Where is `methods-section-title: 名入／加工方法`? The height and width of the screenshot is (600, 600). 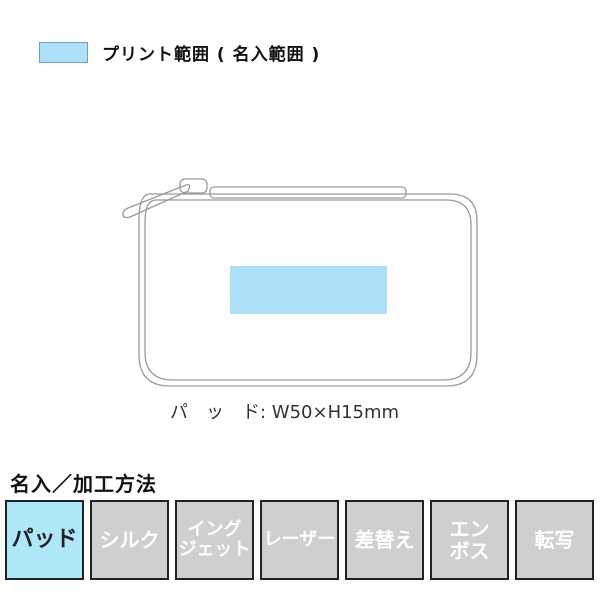
methods-section-title: 名入／加工方法 is located at coordinates (83, 484).